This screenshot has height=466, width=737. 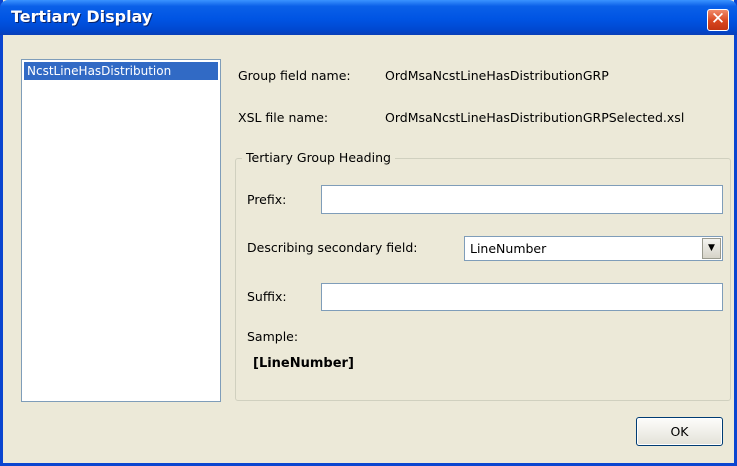 I want to click on sample-label: Sample:, so click(x=273, y=336).